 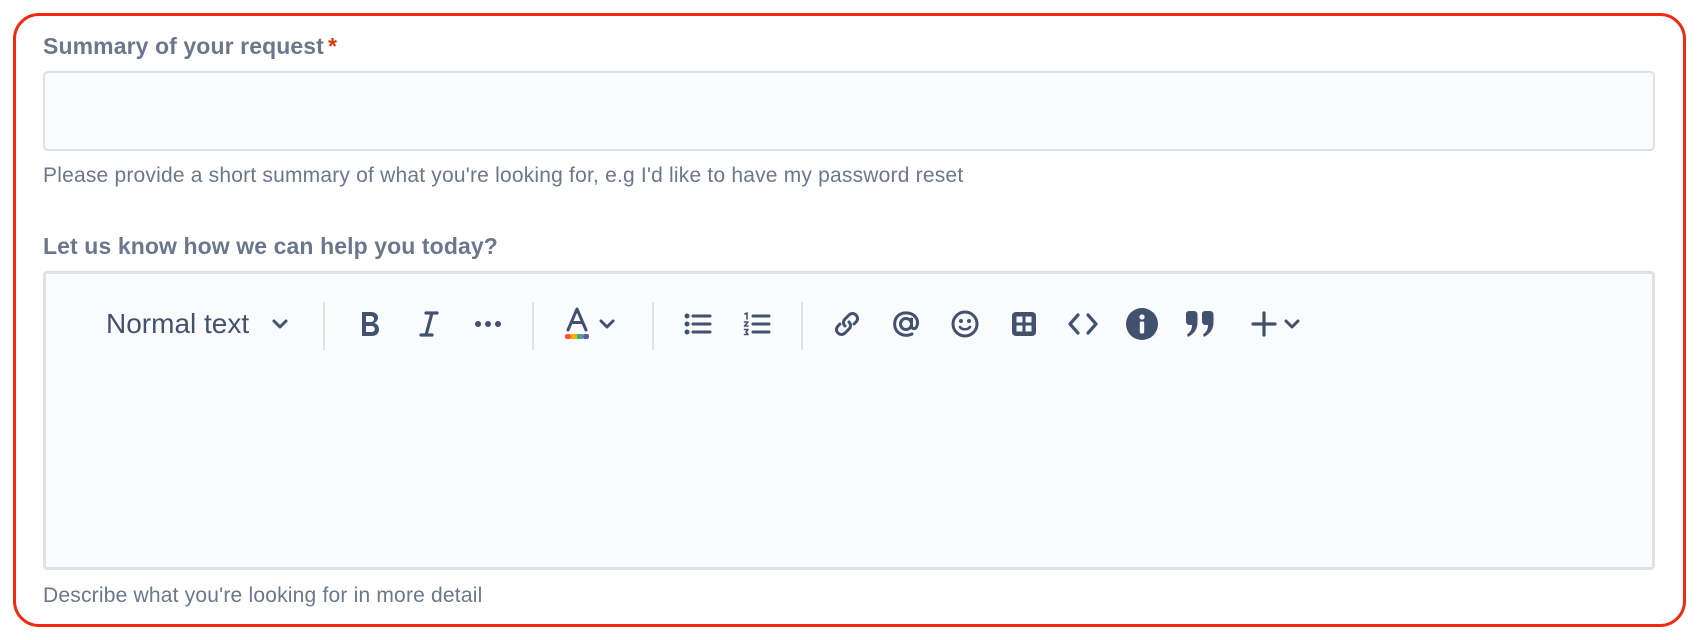 I want to click on summary-label-text: Summary of your request, so click(x=183, y=46).